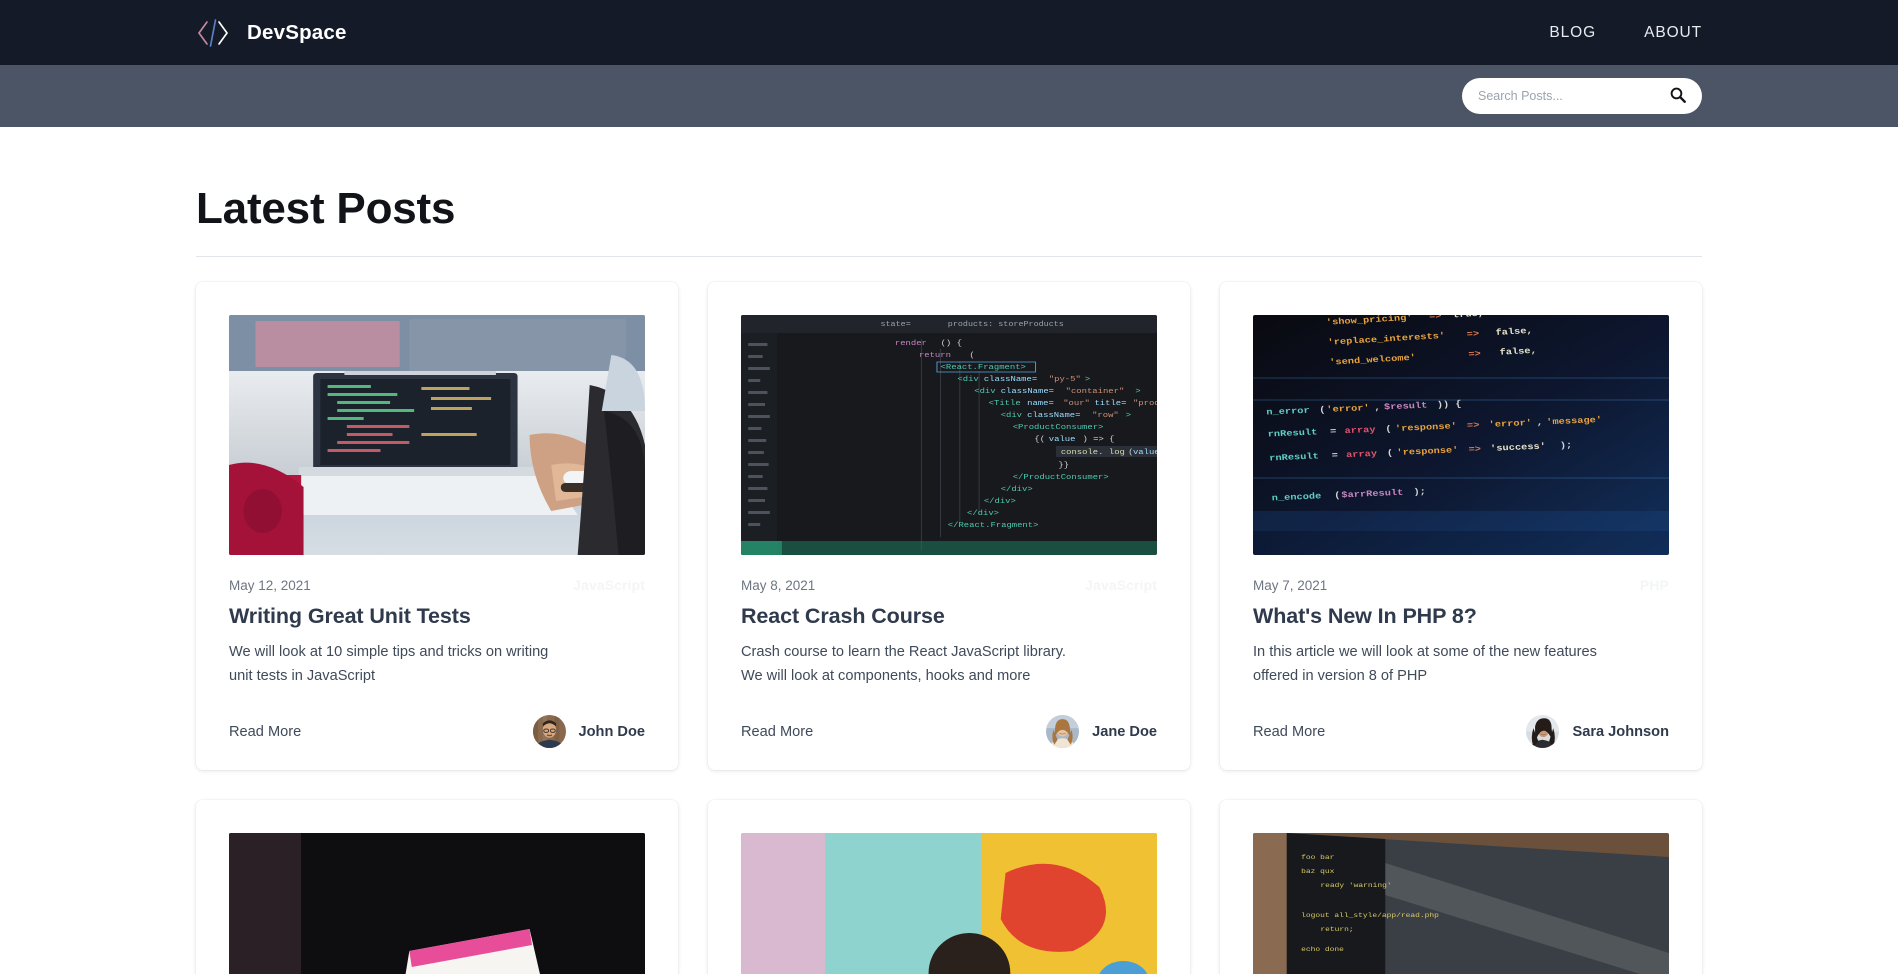  I want to click on svg-text: "row", so click(1105, 415).